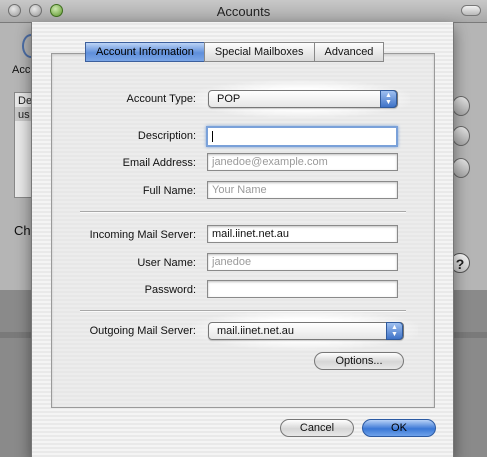 The height and width of the screenshot is (457, 487). I want to click on tab-account-information: Account Information, so click(145, 52).